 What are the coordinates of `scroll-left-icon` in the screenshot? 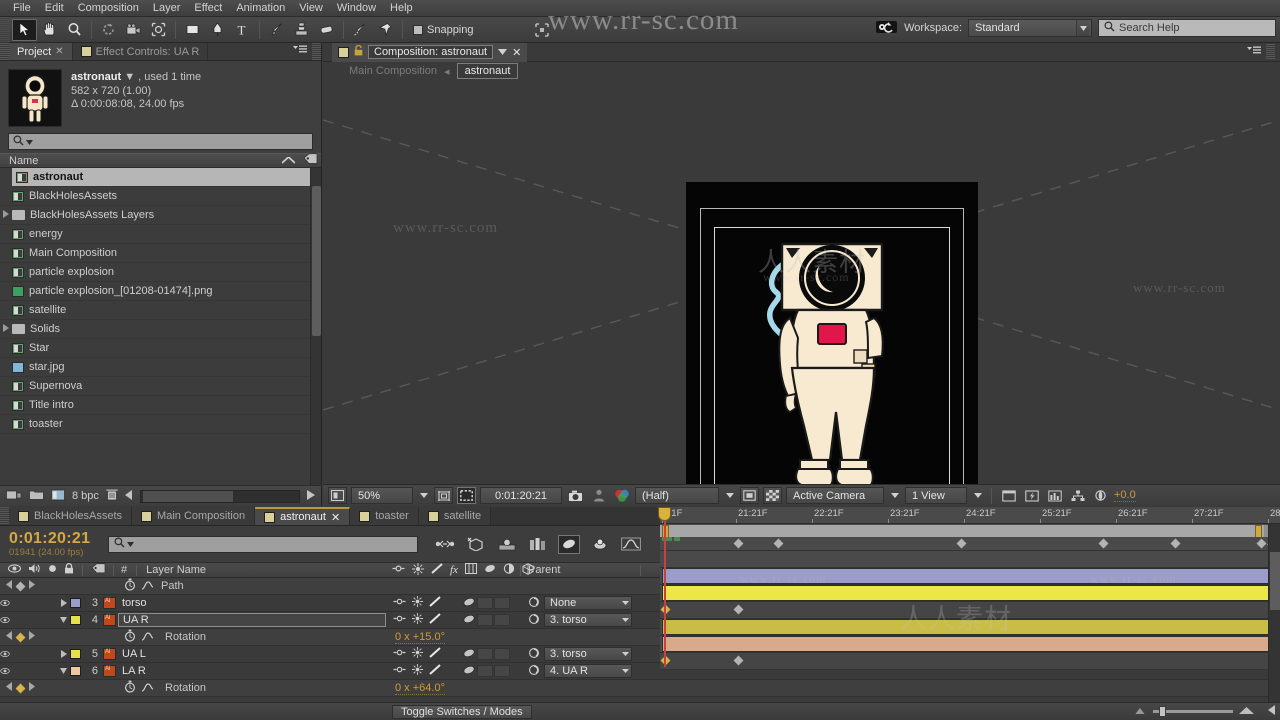 It's located at (128, 496).